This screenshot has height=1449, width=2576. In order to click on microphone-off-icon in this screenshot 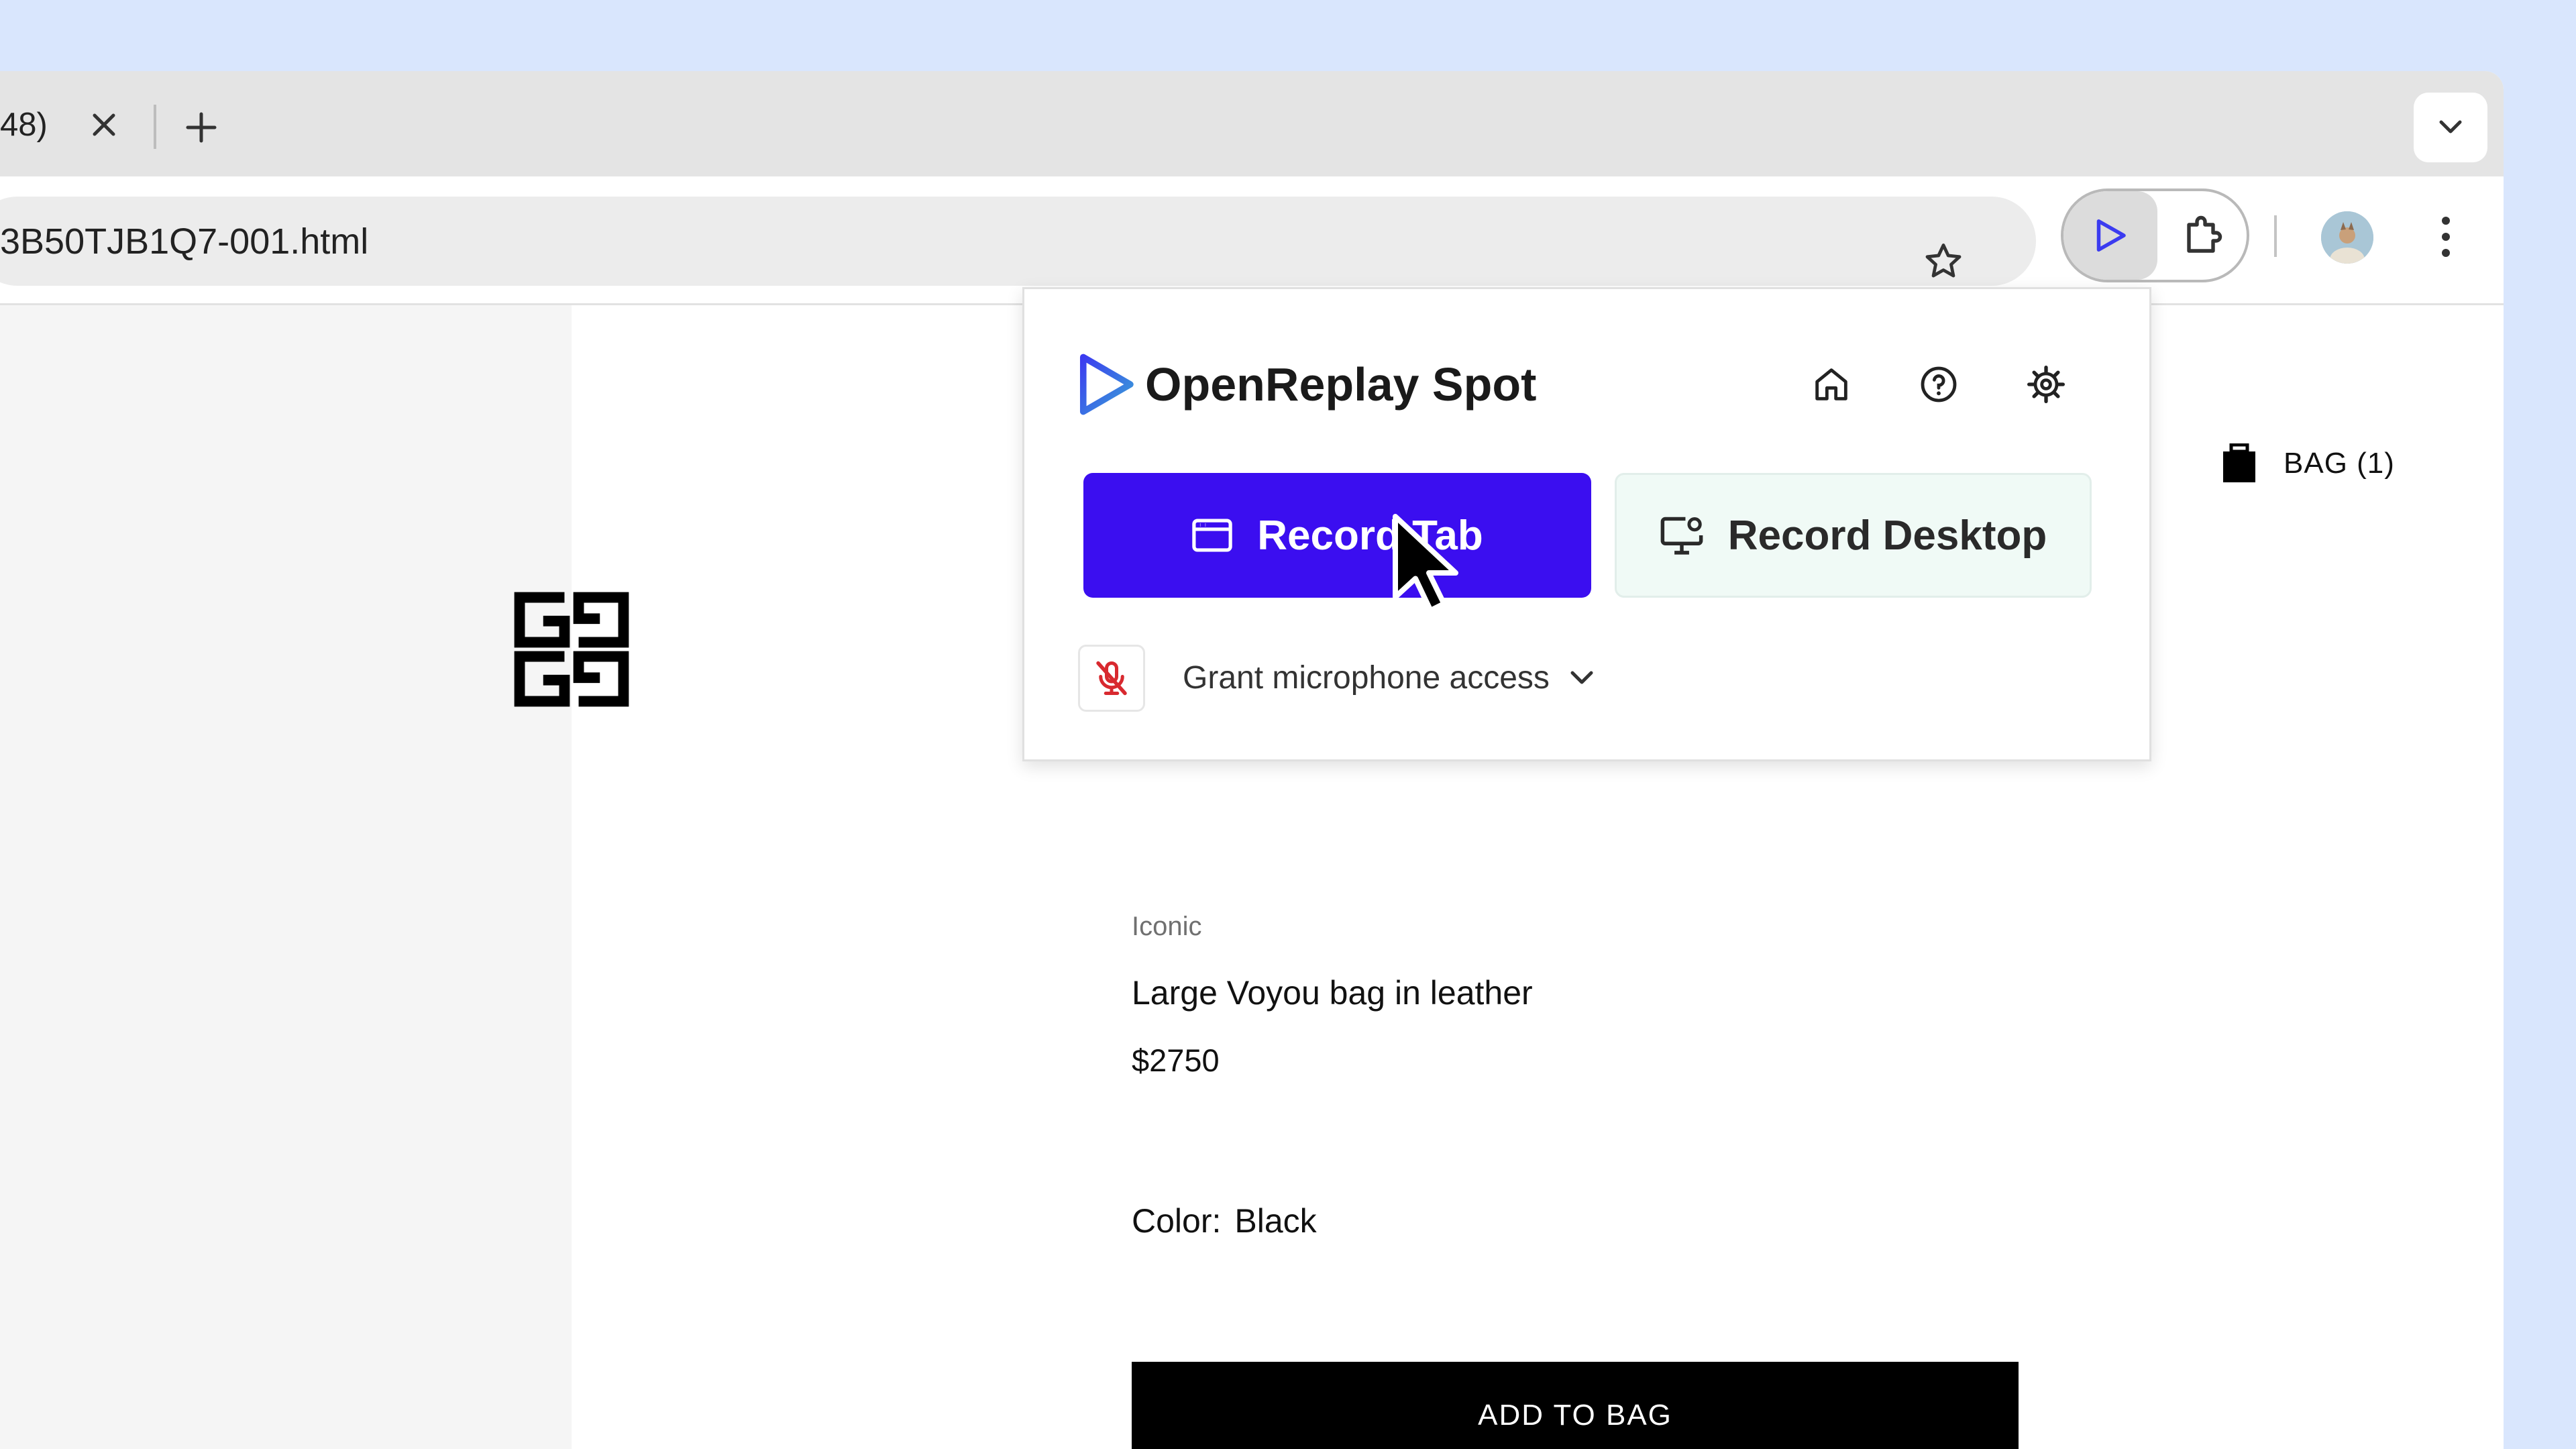, I will do `click(1111, 678)`.